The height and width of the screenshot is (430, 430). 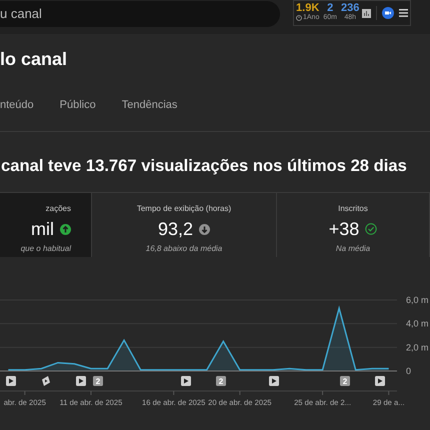 I want to click on tab: Público, so click(x=78, y=114).